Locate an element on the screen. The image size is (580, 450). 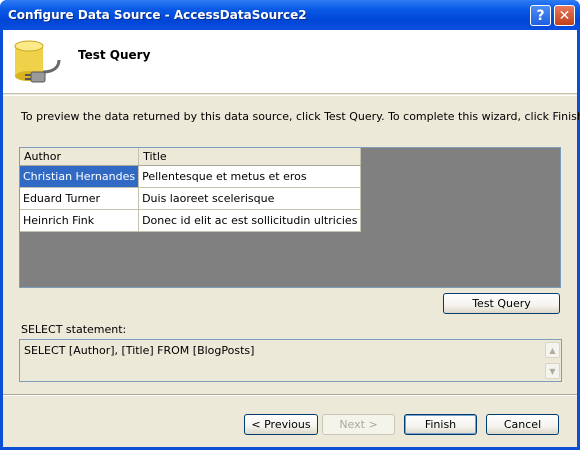
select-statement-label: SELECT statement: is located at coordinates (74, 329).